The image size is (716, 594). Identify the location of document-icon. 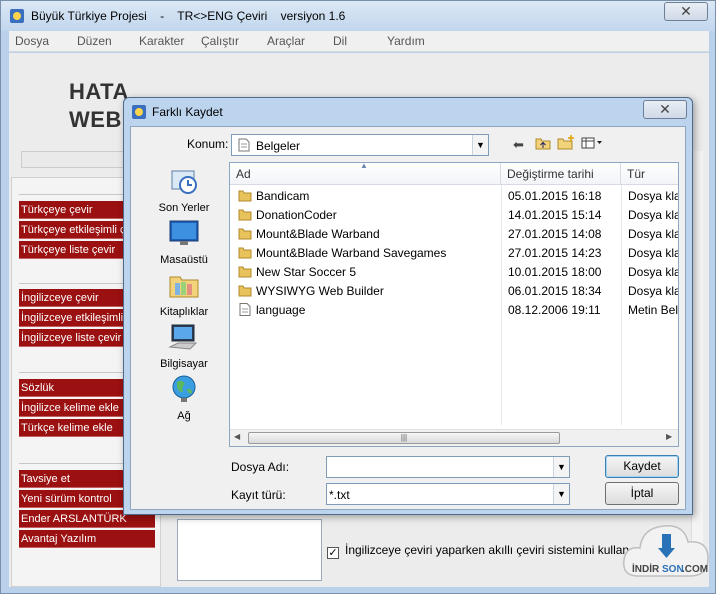
(244, 145).